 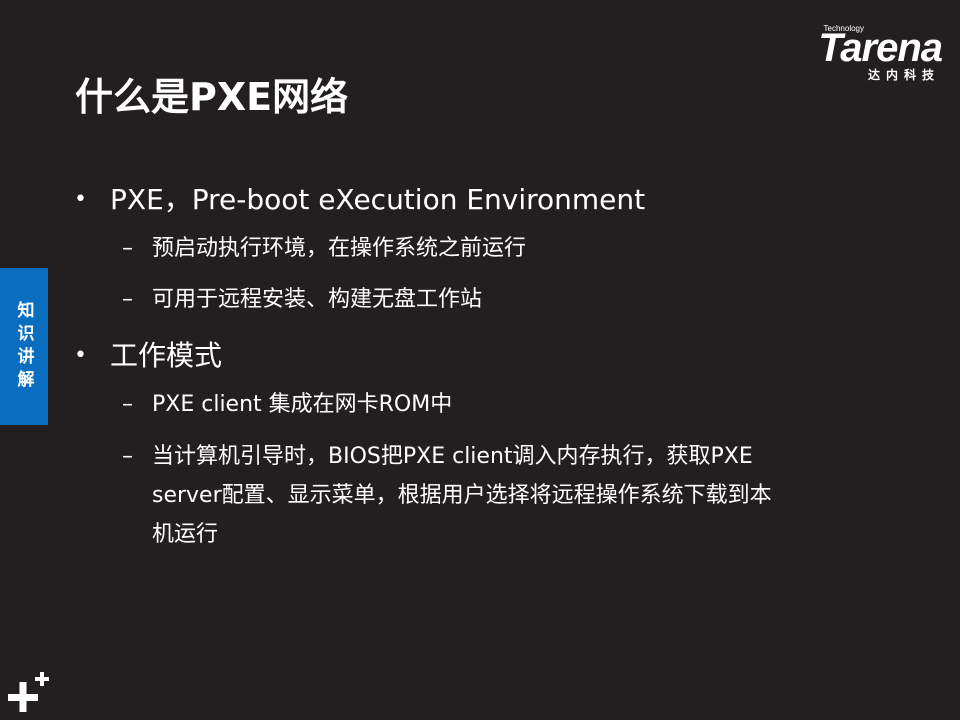 I want to click on plus-plus-icon, so click(x=28, y=692).